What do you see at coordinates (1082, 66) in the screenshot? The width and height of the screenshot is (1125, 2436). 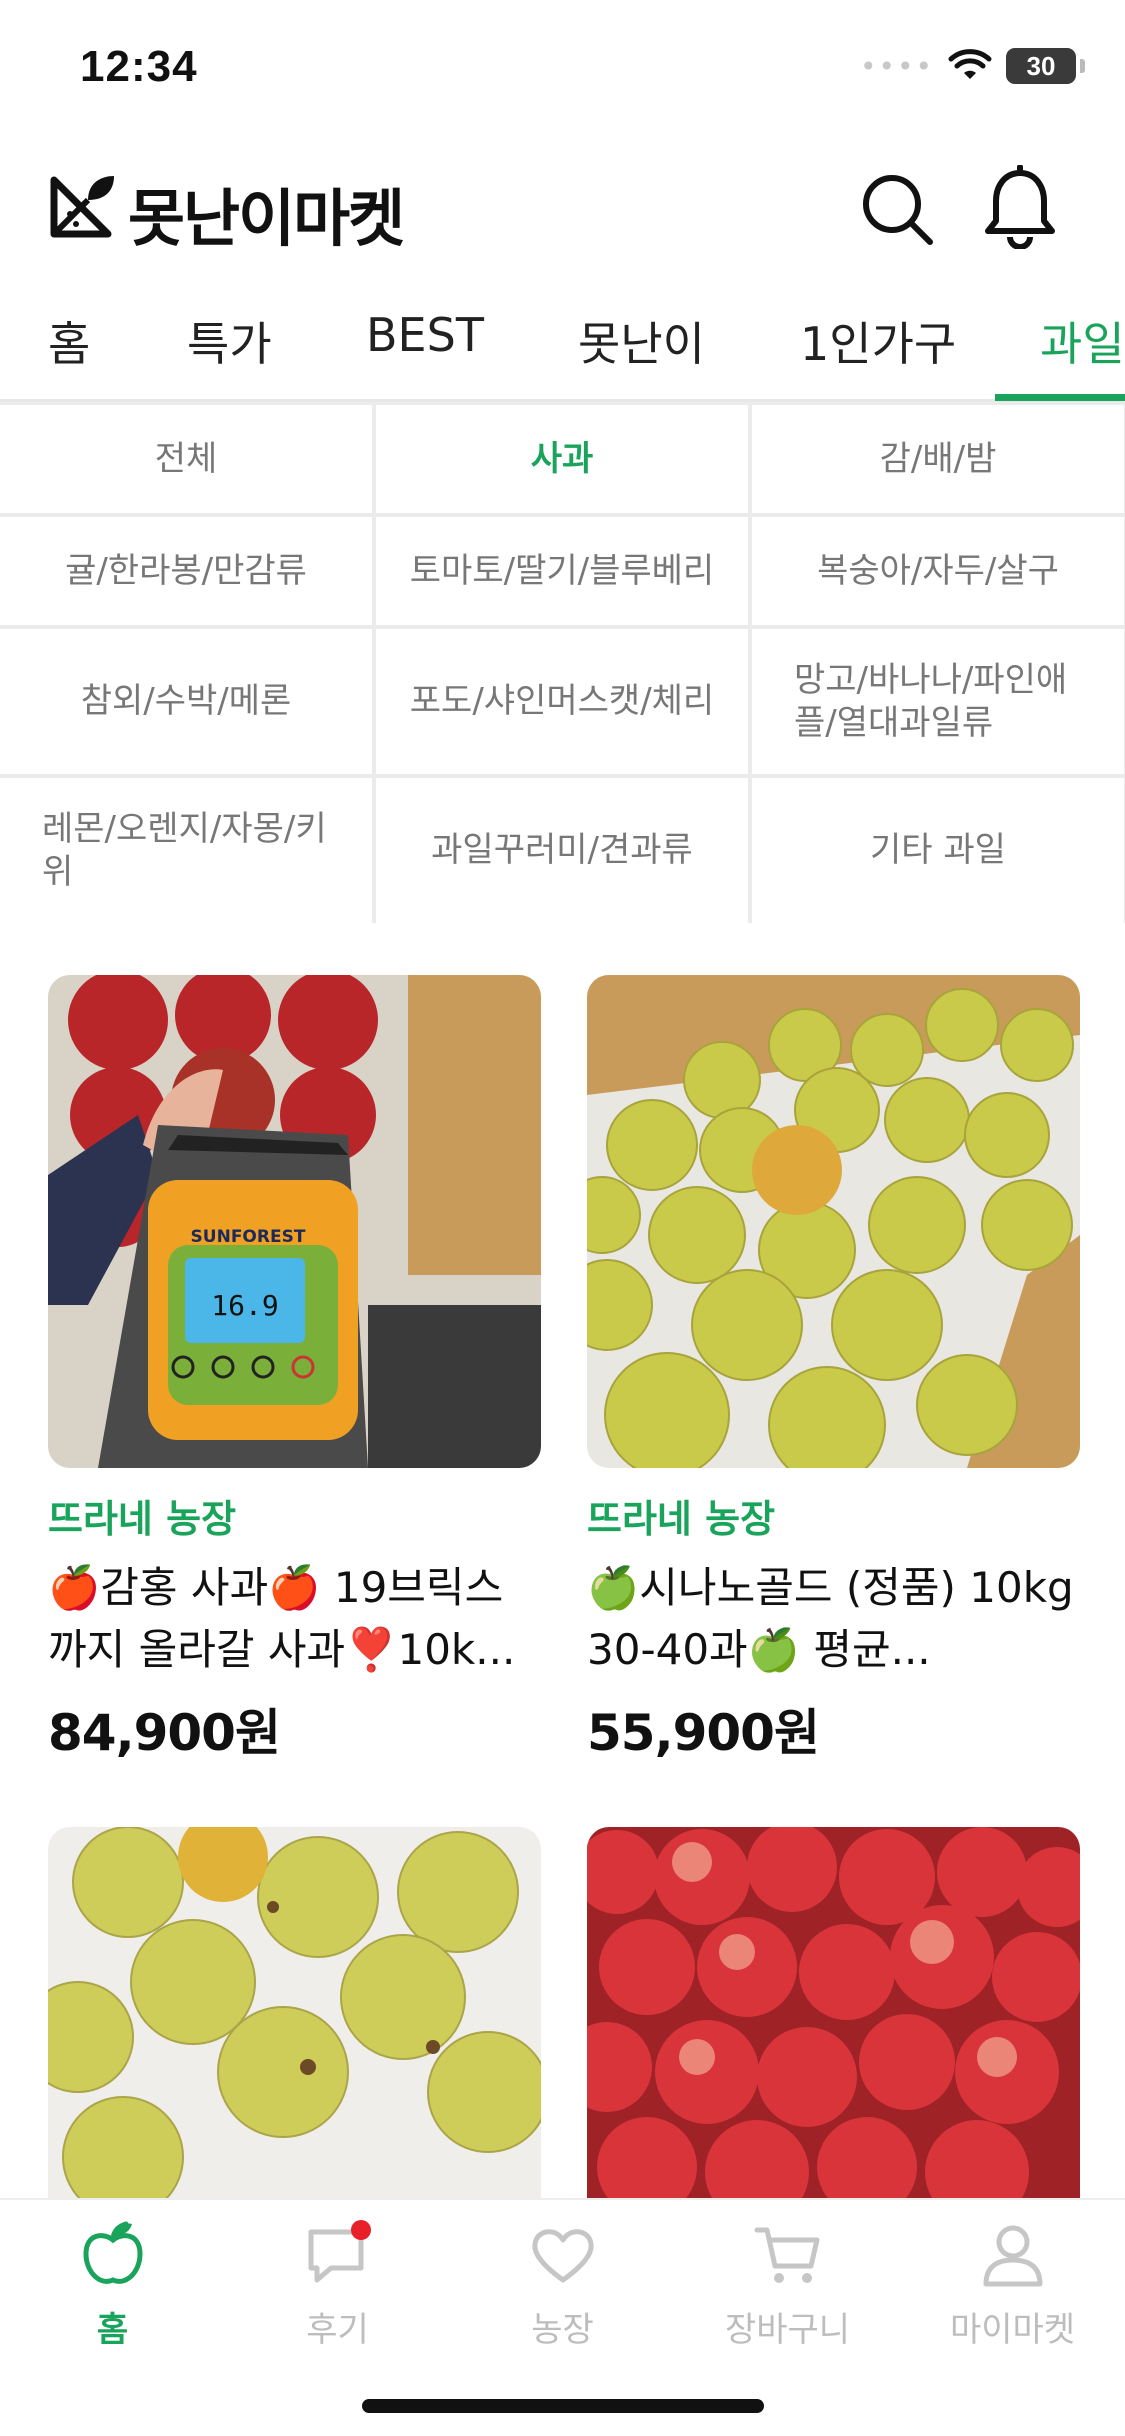 I see `battery-tip` at bounding box center [1082, 66].